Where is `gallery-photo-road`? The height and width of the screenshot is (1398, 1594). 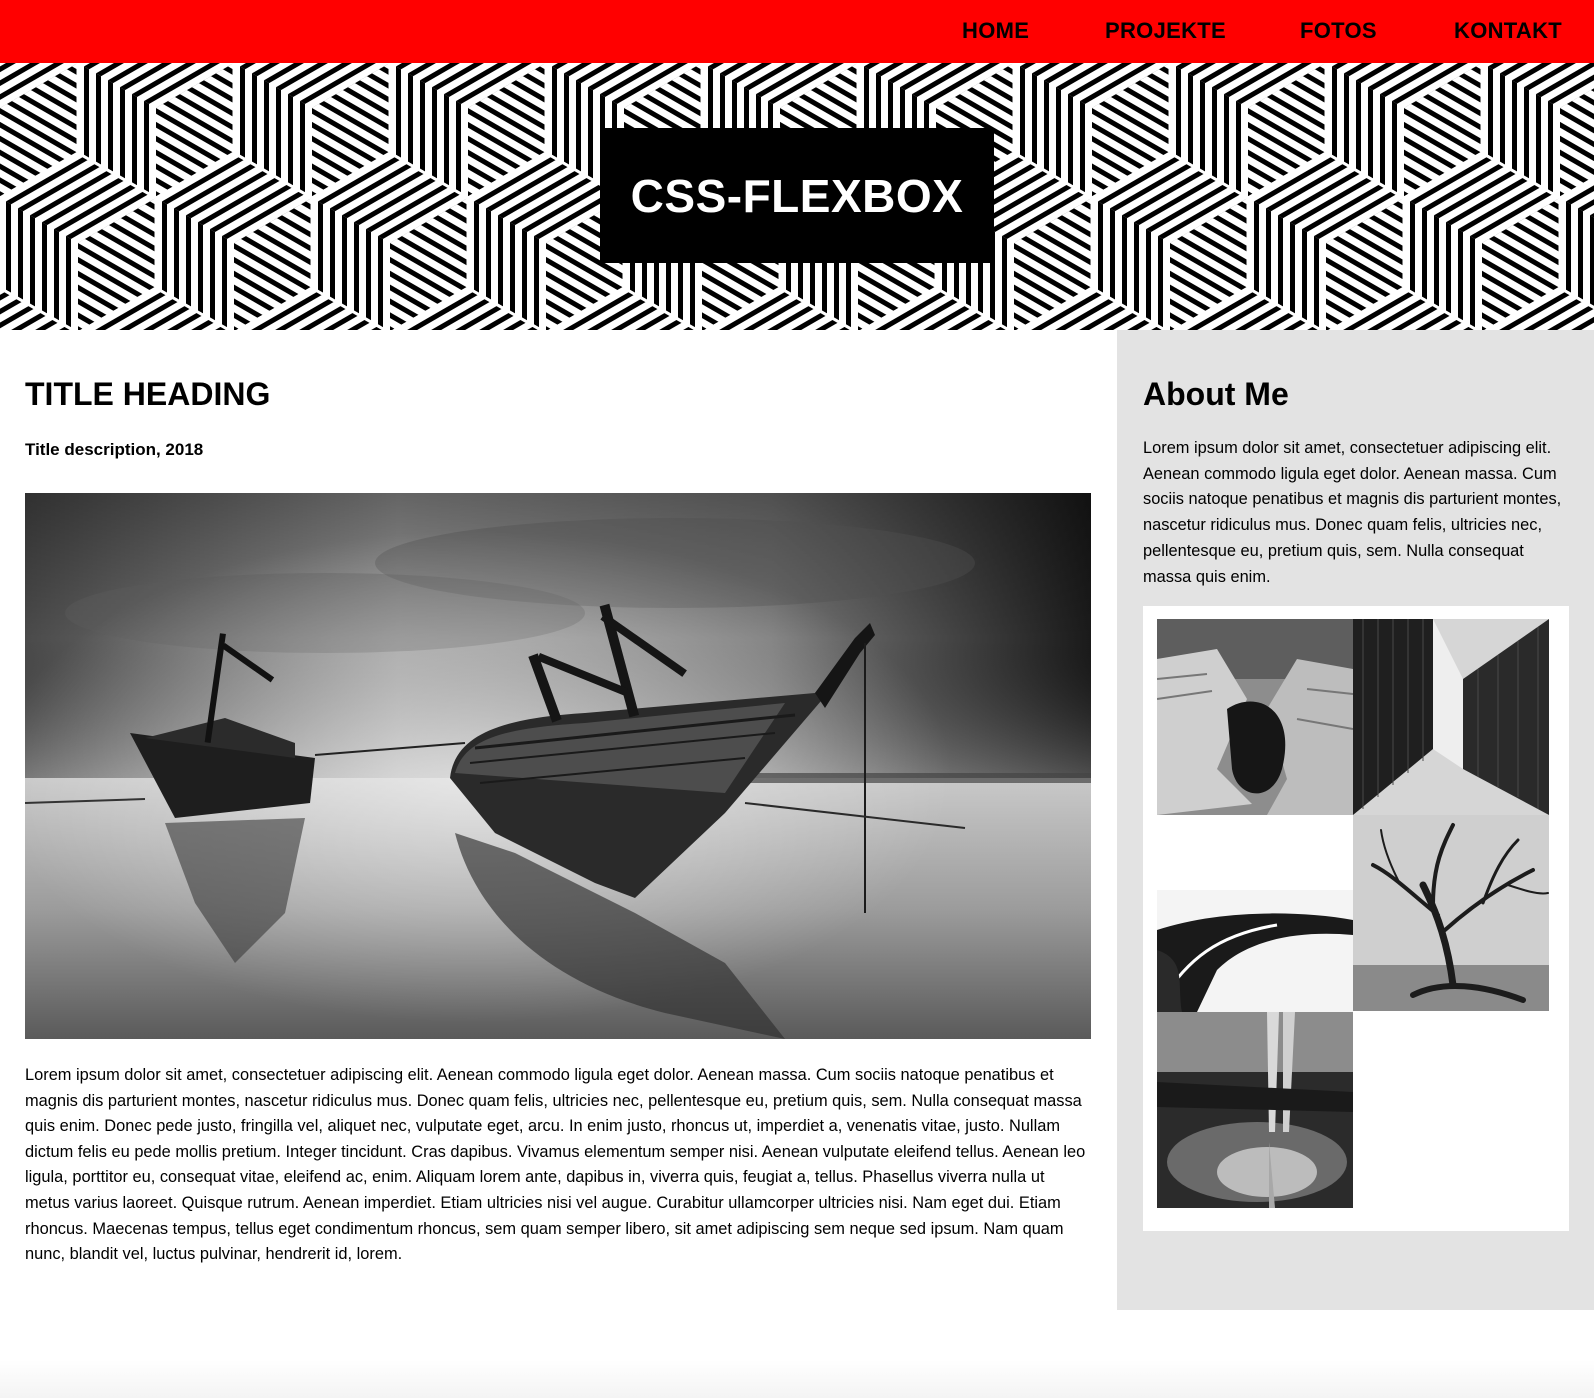 gallery-photo-road is located at coordinates (1255, 951).